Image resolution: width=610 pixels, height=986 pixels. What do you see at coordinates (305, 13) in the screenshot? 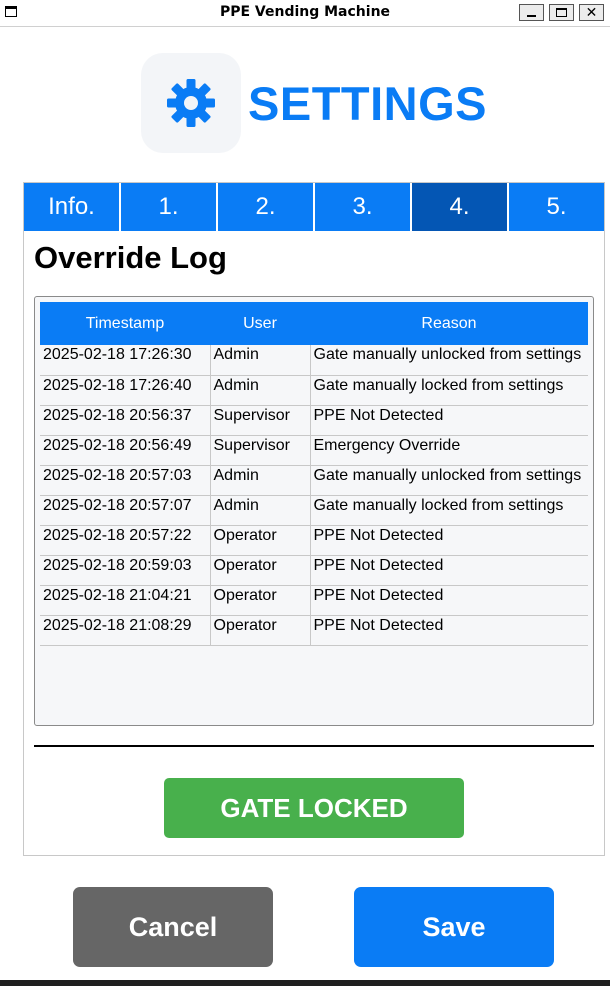
I see `title-bar: PPE Vending Machine ✕` at bounding box center [305, 13].